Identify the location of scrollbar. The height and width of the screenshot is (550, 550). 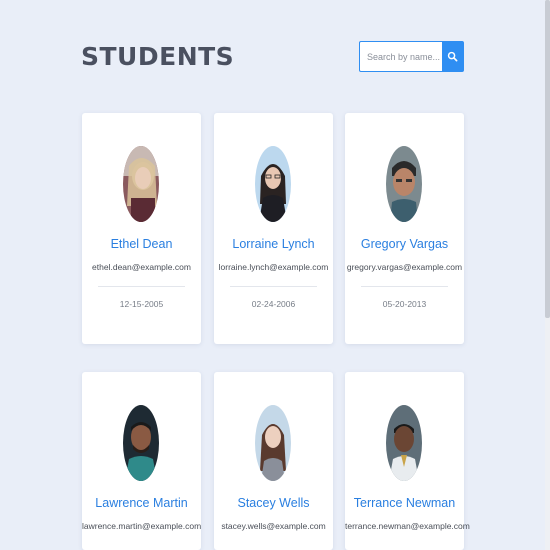
(547, 275).